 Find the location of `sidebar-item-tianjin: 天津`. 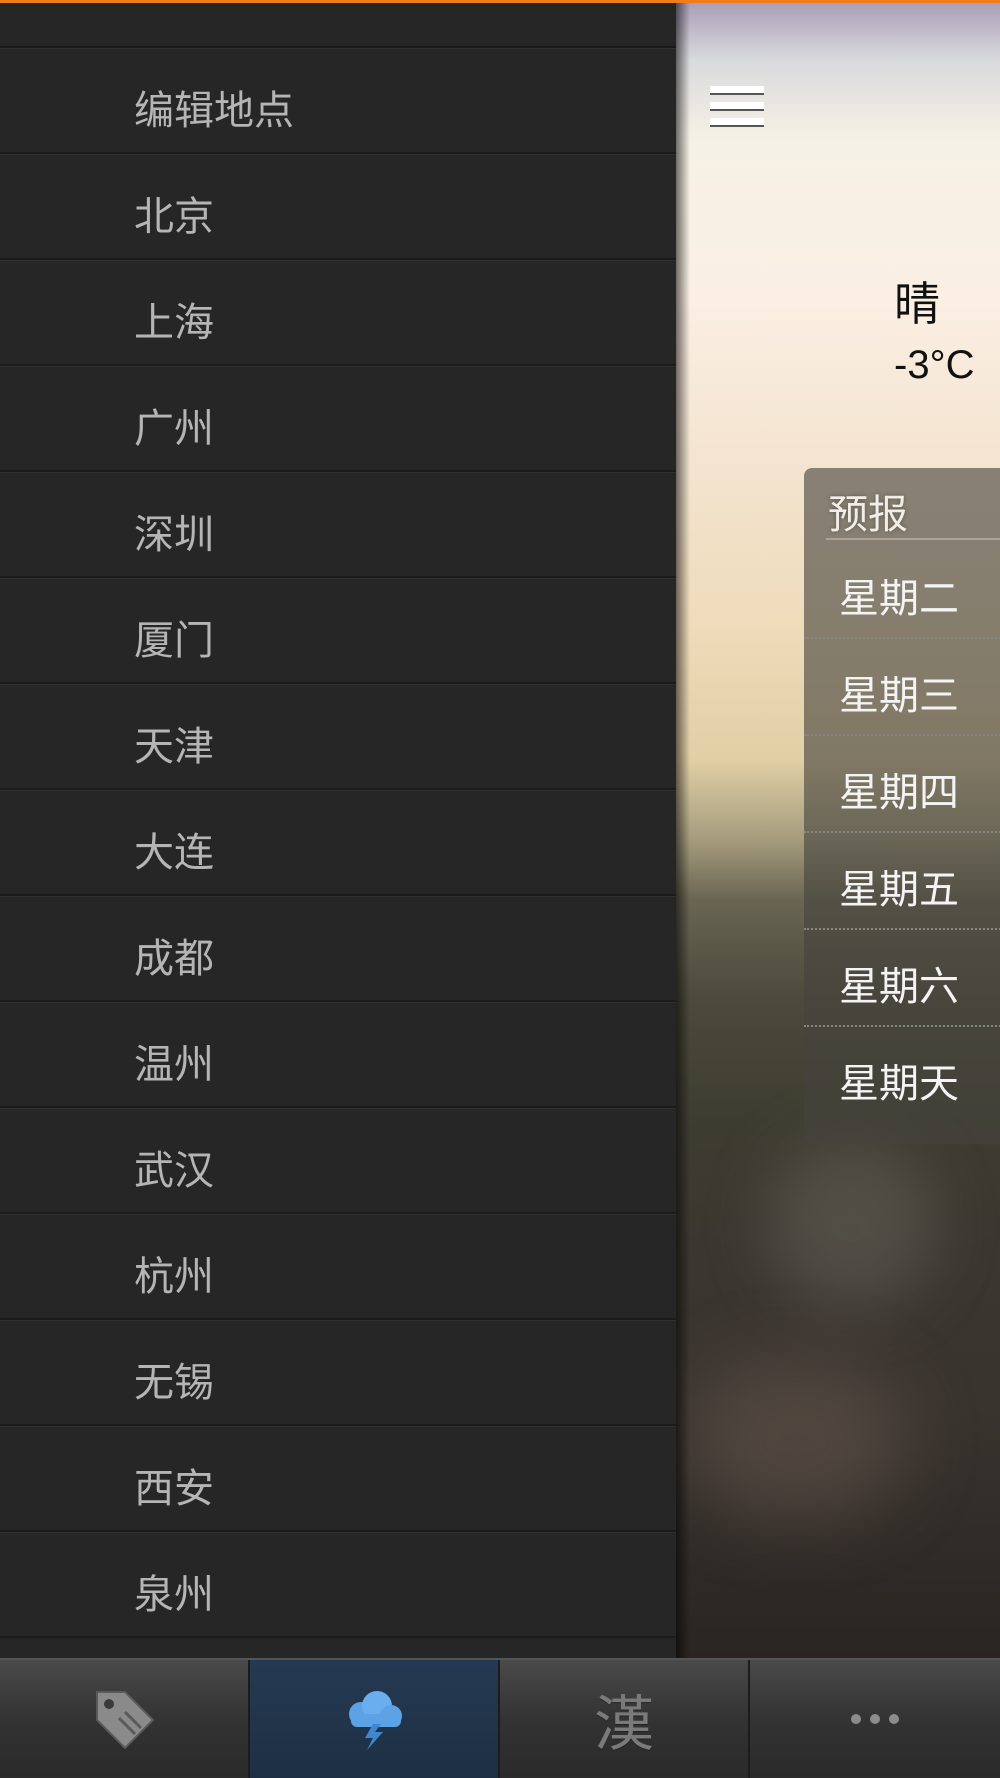

sidebar-item-tianjin: 天津 is located at coordinates (338, 737).